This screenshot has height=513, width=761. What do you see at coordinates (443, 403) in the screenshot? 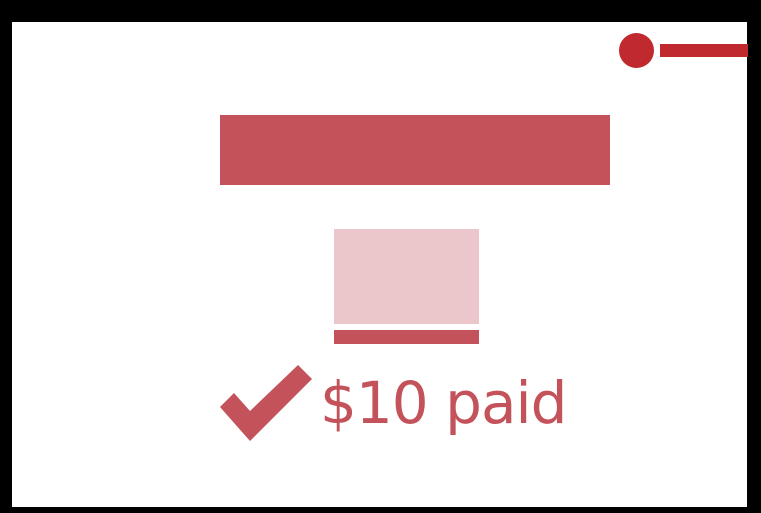
I see `paid-status-text: $10 paid` at bounding box center [443, 403].